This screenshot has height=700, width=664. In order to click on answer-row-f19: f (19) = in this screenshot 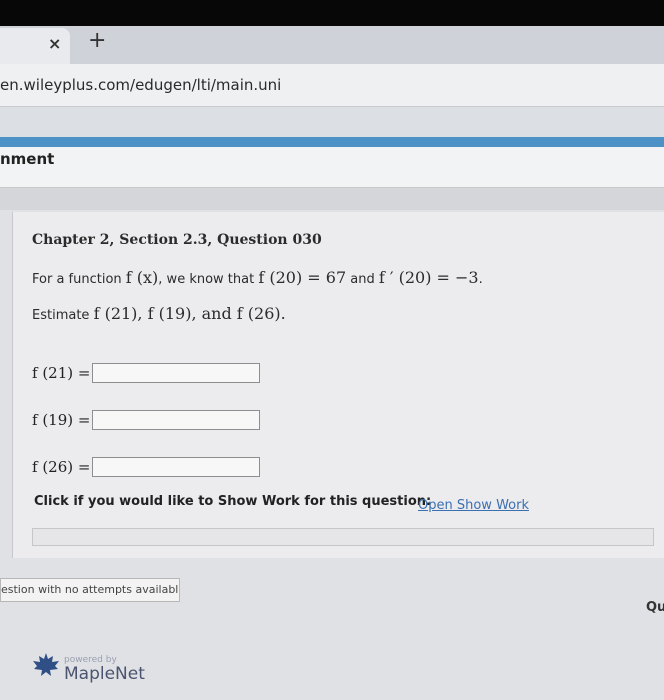, I will do `click(146, 420)`.